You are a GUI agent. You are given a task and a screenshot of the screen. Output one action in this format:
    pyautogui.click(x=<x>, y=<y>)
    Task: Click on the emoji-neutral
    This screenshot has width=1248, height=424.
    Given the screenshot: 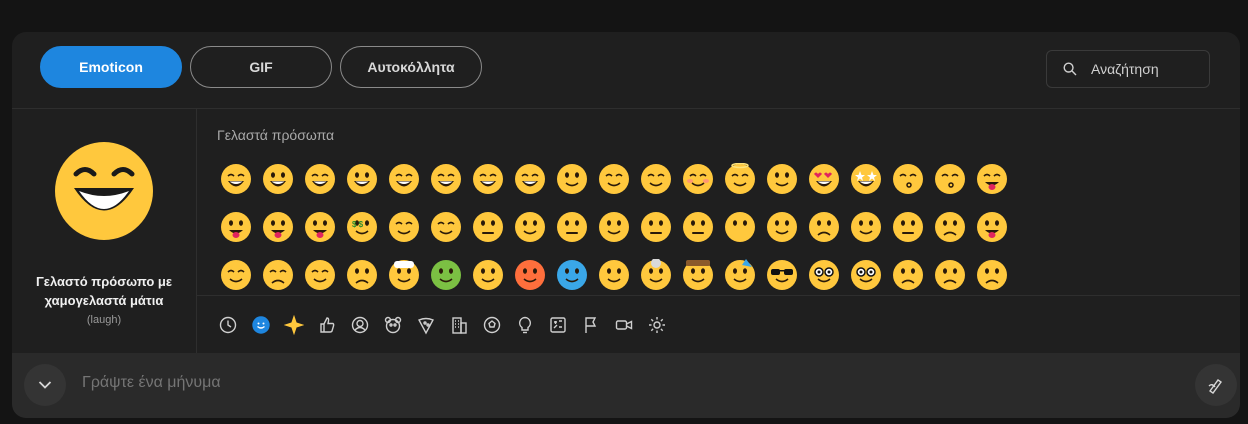 What is the action you would take?
    pyautogui.click(x=656, y=233)
    